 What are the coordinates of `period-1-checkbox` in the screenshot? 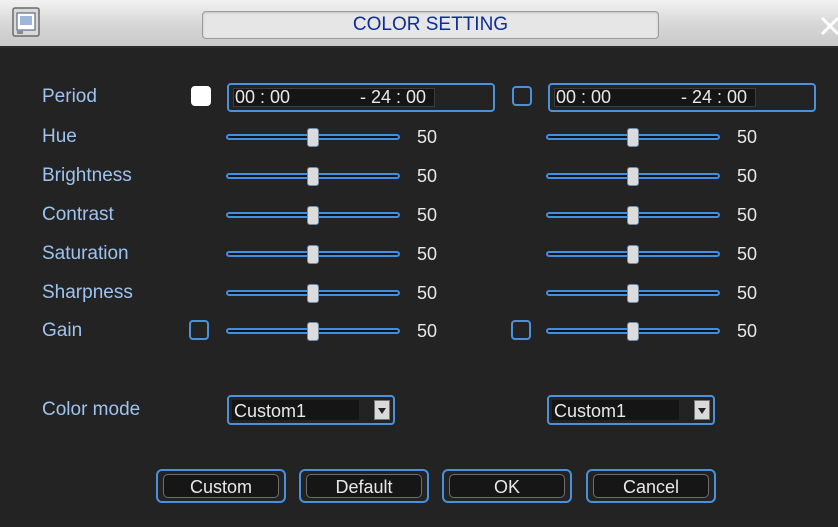 It's located at (201, 96).